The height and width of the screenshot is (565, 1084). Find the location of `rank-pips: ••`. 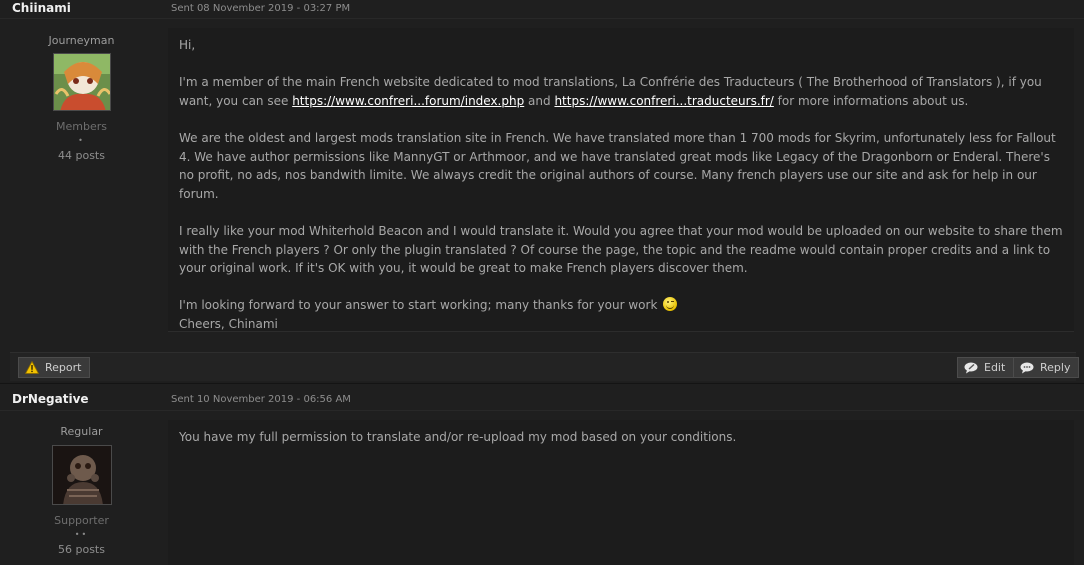

rank-pips: •• is located at coordinates (81, 534).